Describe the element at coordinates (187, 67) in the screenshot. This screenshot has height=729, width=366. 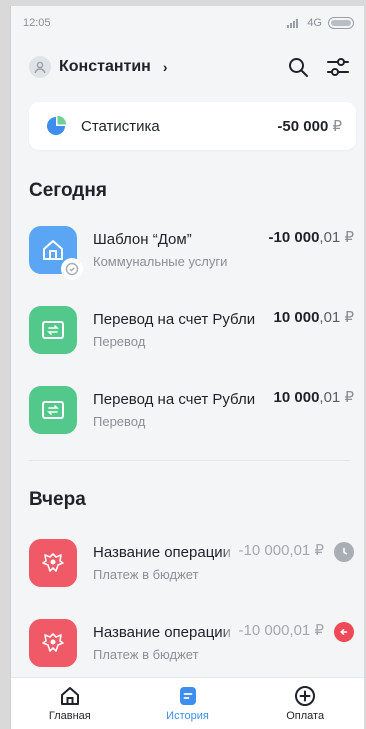
I see `header: Константин ›` at that location.